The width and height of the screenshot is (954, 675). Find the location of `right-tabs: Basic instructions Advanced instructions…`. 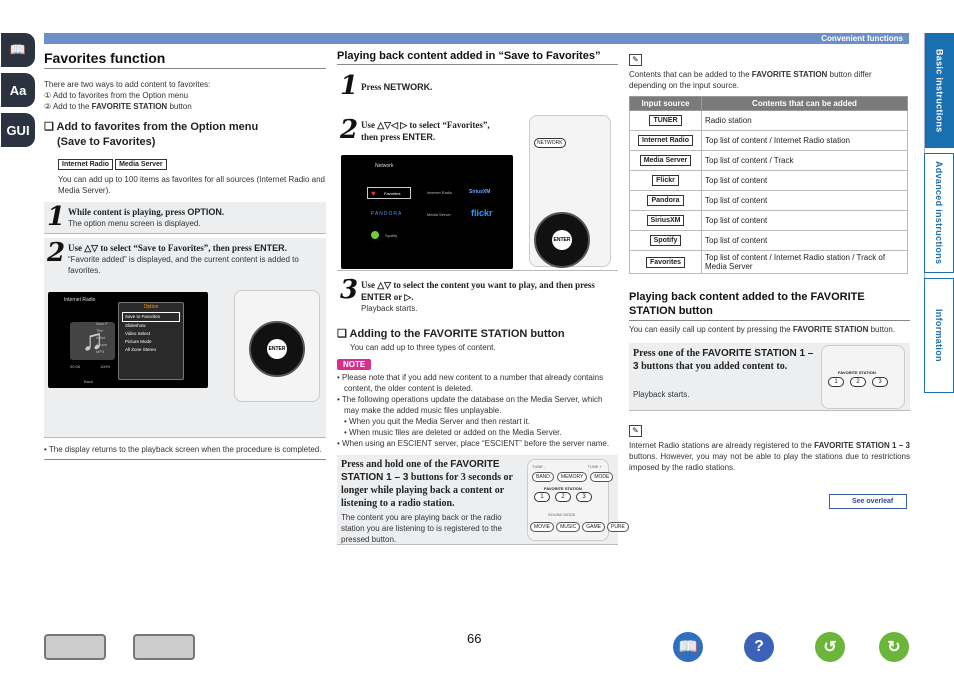

right-tabs: Basic instructions Advanced instructions… is located at coordinates (939, 213).